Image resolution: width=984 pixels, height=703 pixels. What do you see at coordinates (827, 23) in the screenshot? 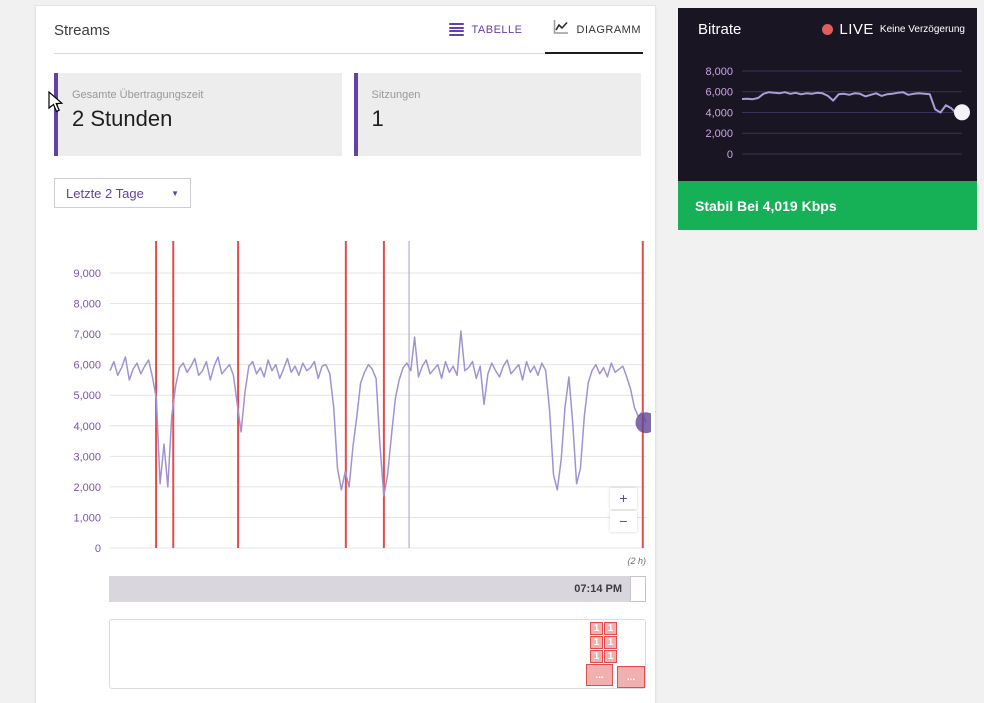
I see `bitrate-monitor-header: Bitrate LIVE Keine Verzögerung` at bounding box center [827, 23].